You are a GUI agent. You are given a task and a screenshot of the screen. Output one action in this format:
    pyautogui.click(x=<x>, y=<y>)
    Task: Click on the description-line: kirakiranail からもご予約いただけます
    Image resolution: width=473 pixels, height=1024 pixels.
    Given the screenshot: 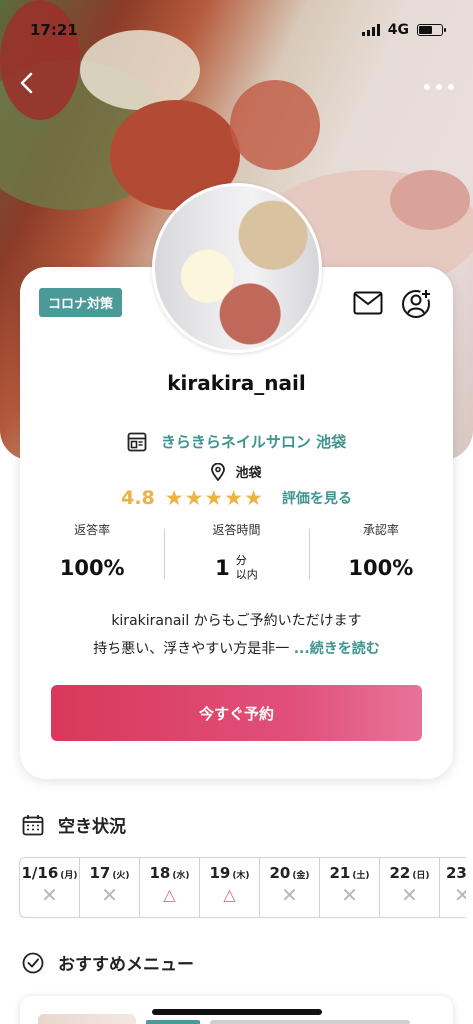 What is the action you would take?
    pyautogui.click(x=236, y=621)
    